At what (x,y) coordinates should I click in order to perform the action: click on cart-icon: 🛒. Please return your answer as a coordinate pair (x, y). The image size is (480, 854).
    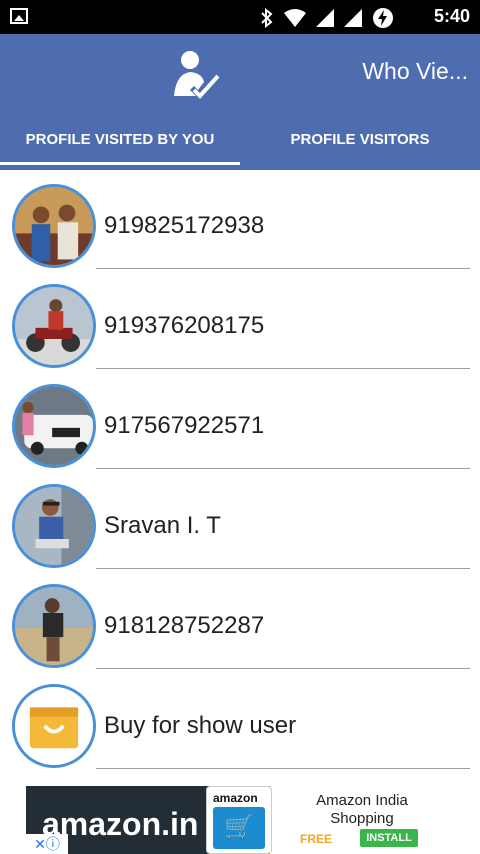
    Looking at the image, I should click on (239, 828).